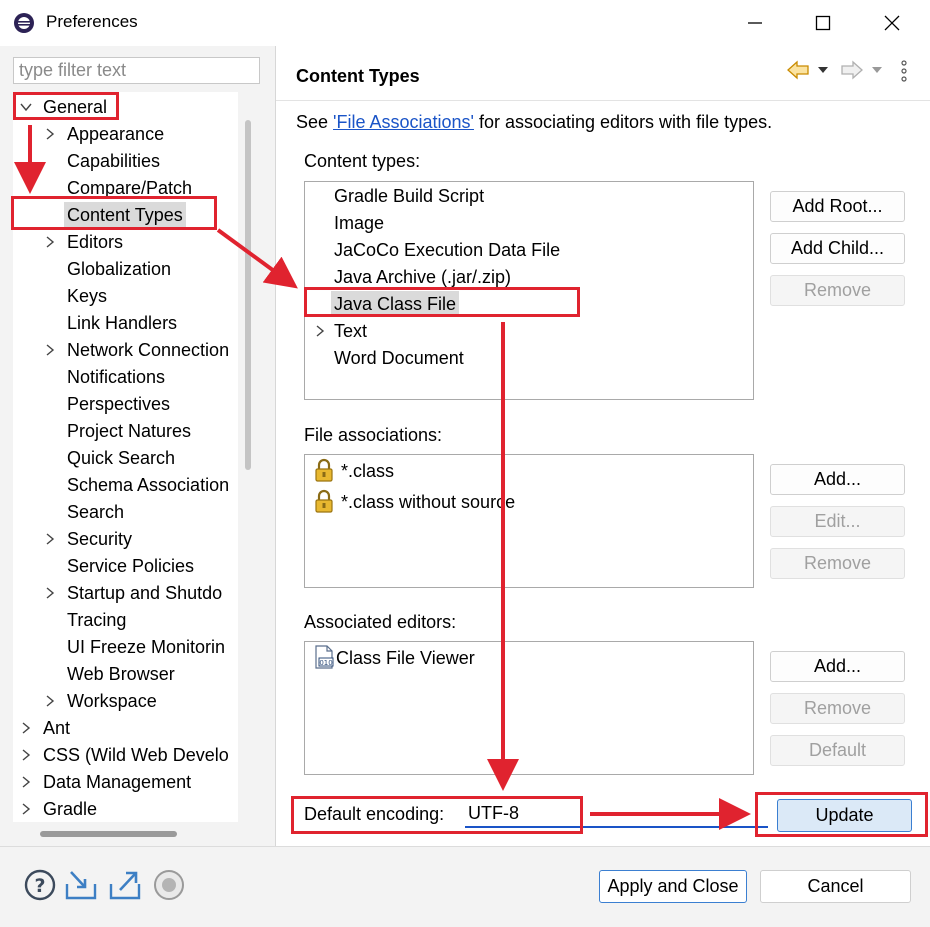  What do you see at coordinates (75, 107) in the screenshot?
I see `tree-item: General` at bounding box center [75, 107].